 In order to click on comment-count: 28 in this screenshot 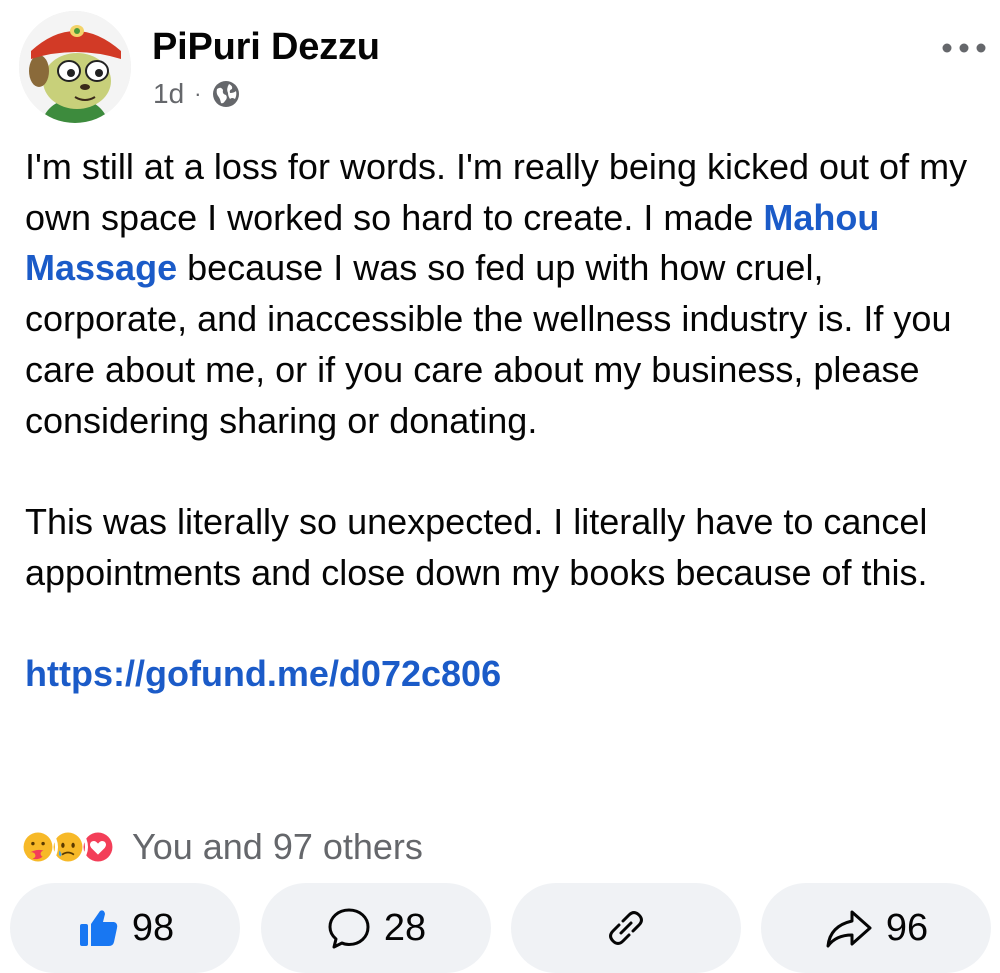, I will do `click(405, 927)`.